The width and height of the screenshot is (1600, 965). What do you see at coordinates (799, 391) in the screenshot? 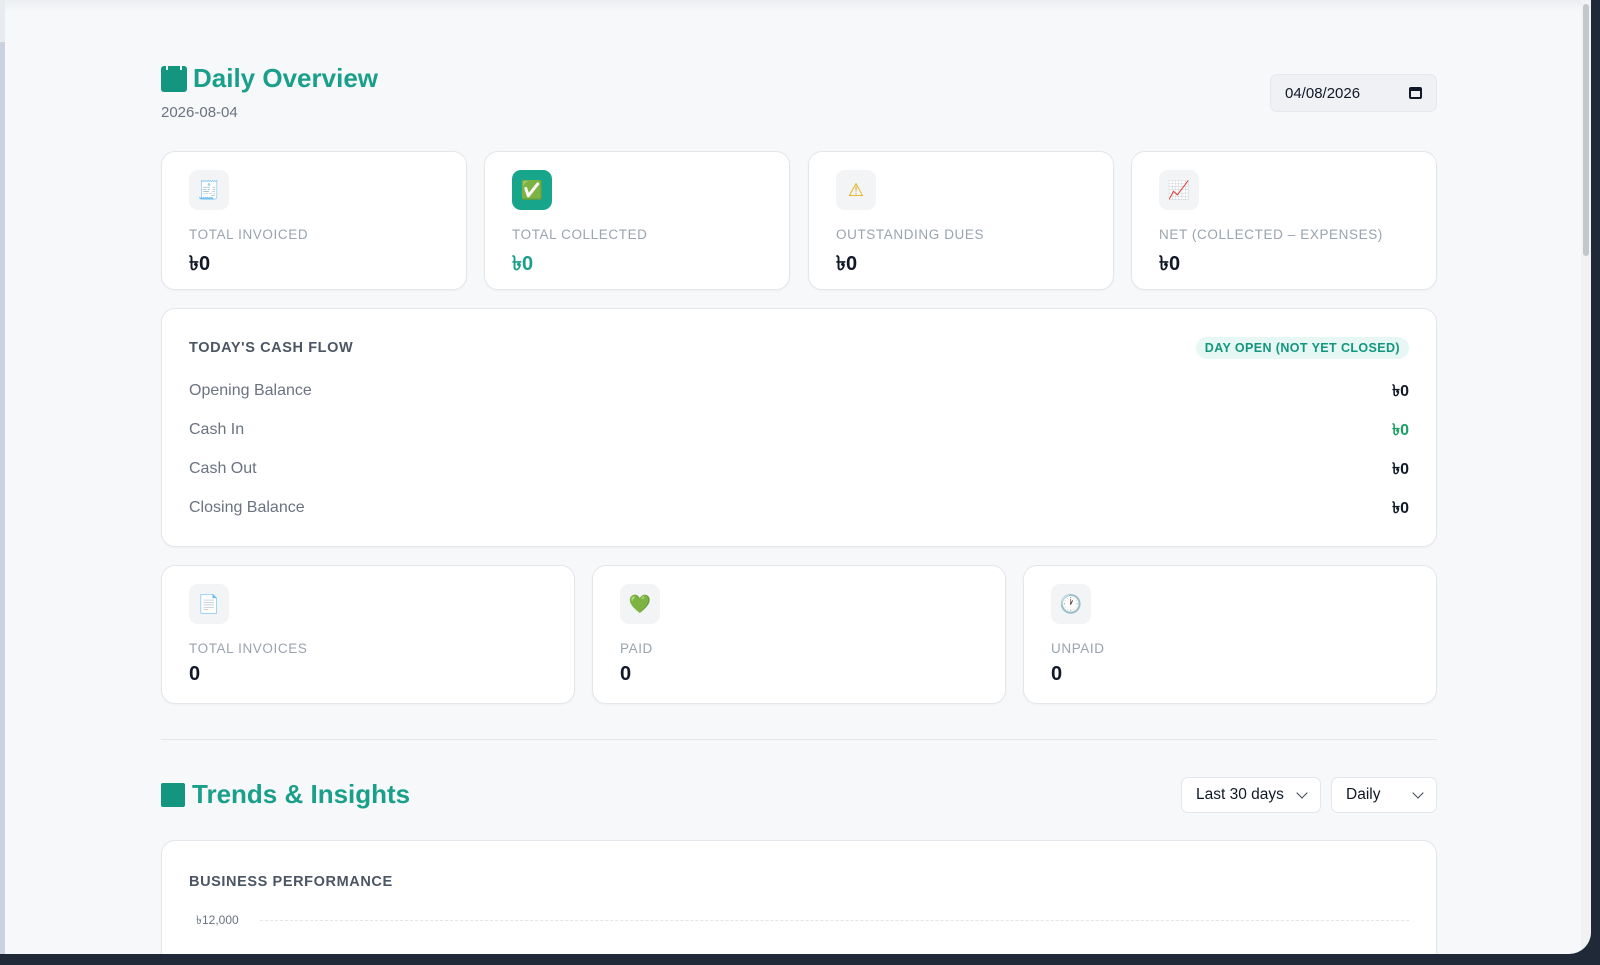
I see `cash-flow-row: Opening Balance ৳0` at bounding box center [799, 391].